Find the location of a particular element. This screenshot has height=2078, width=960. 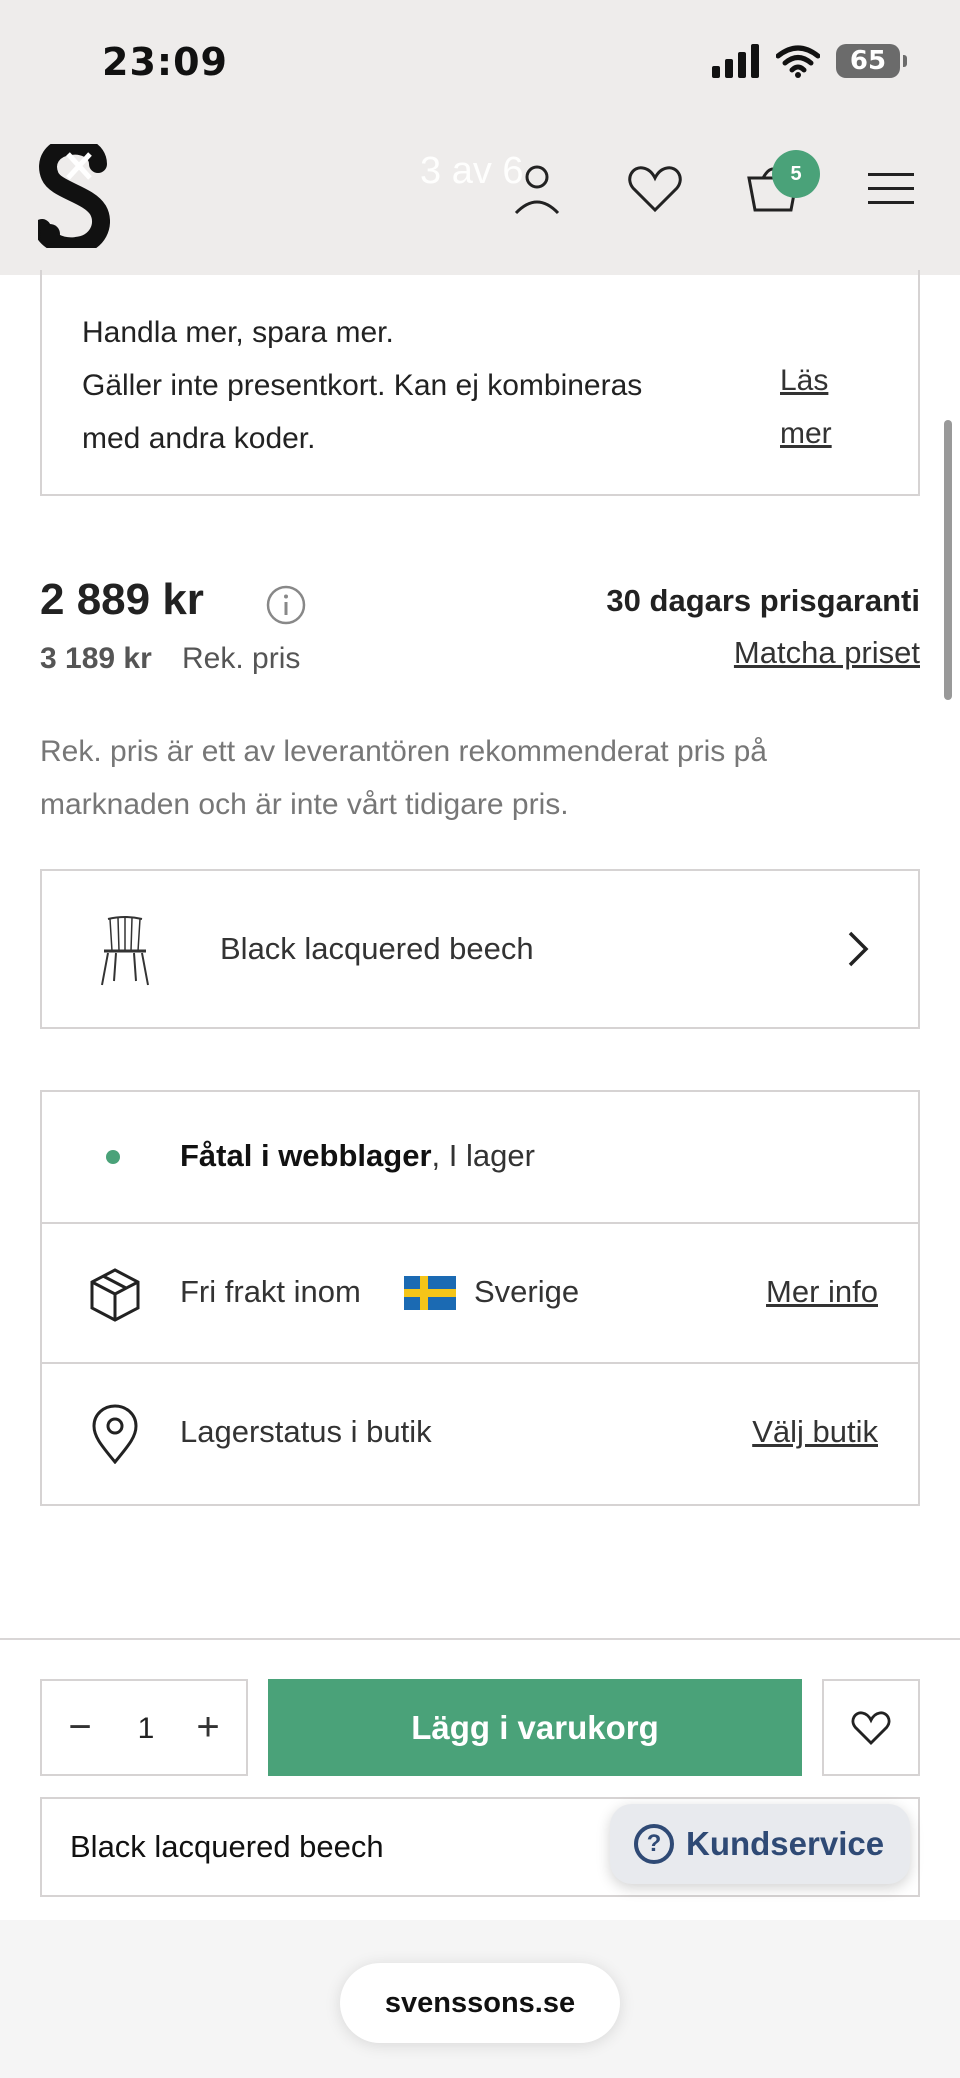

web-stock-row: Fåtal i webblager, I lager is located at coordinates (480, 1158).